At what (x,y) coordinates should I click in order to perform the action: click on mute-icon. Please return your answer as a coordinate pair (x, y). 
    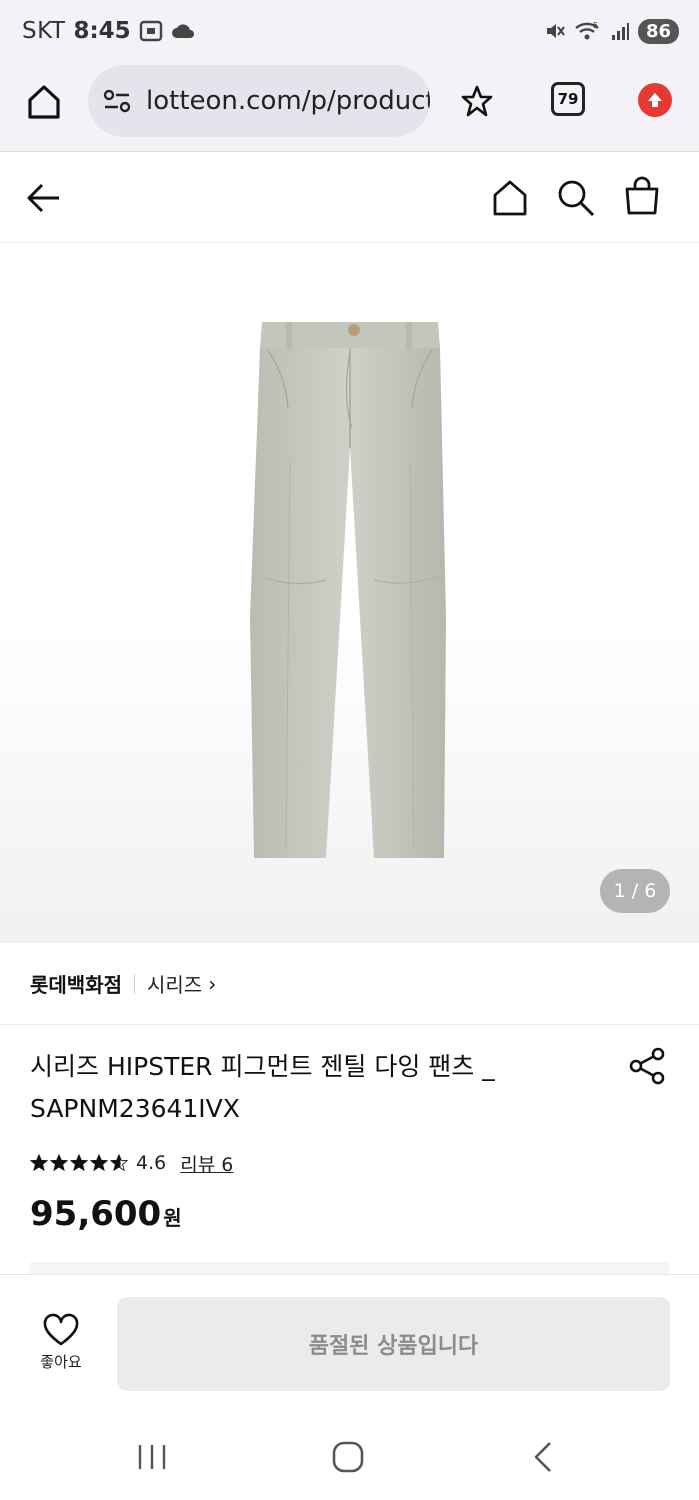
    Looking at the image, I should click on (555, 31).